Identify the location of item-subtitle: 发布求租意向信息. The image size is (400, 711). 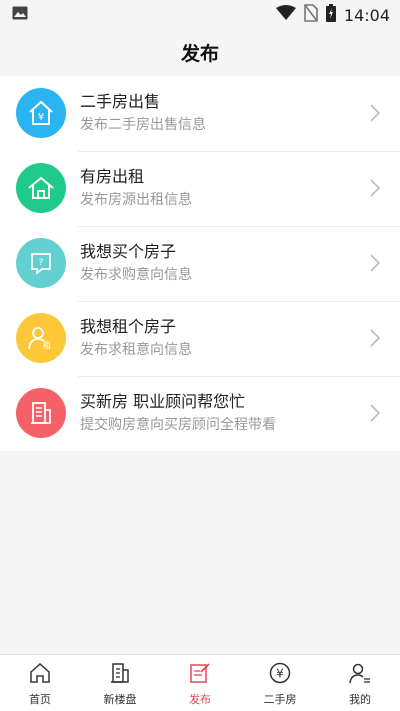
(136, 350).